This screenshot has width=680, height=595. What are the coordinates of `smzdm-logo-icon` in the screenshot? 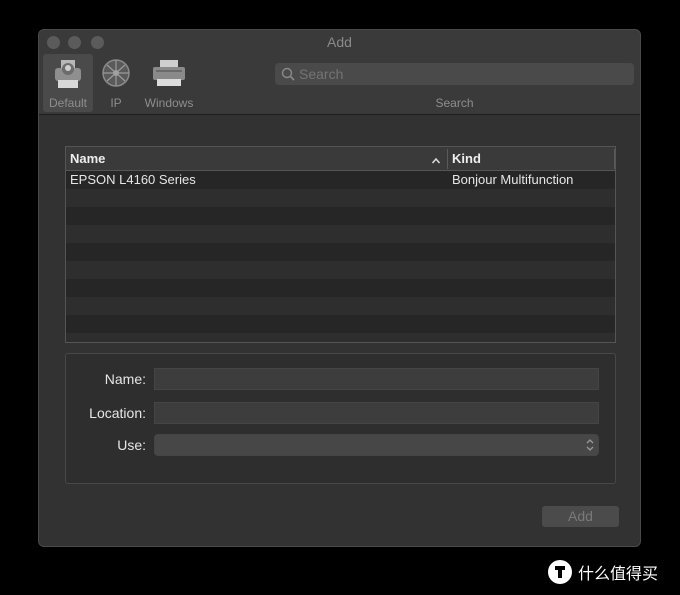 It's located at (560, 572).